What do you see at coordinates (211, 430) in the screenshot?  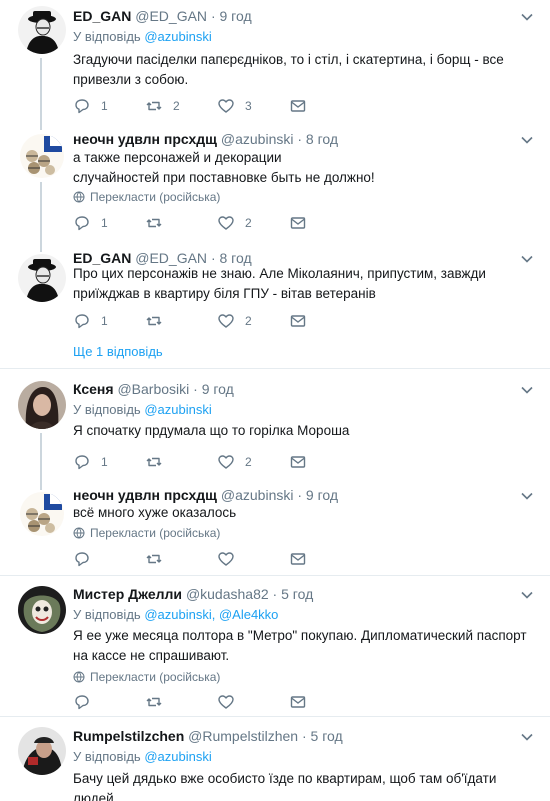 I see `tweet-text: Я спочатку прдумала що то горілка Мороша` at bounding box center [211, 430].